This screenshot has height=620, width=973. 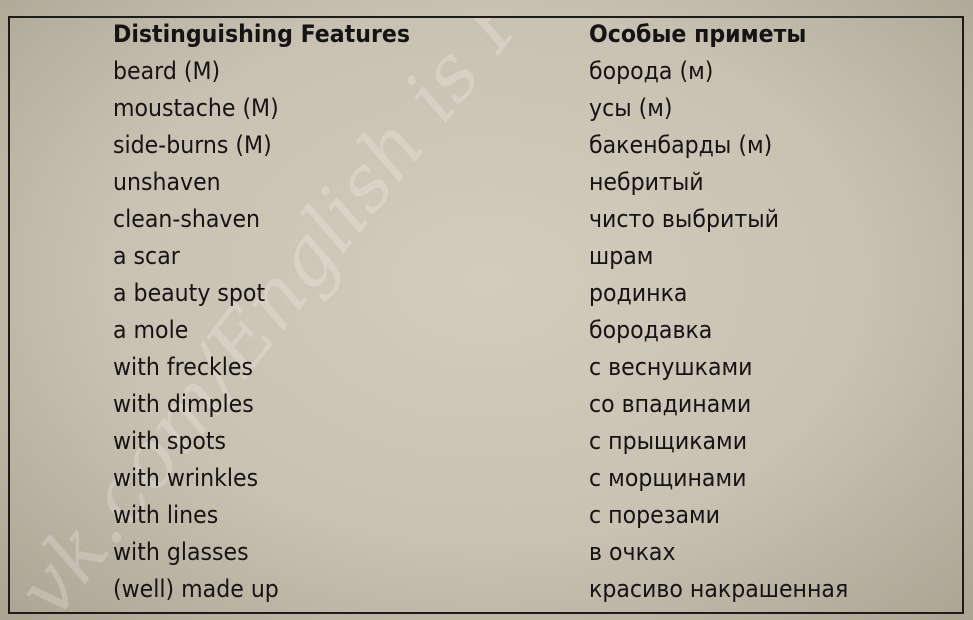 I want to click on russian-translation: борода (м), so click(x=651, y=71).